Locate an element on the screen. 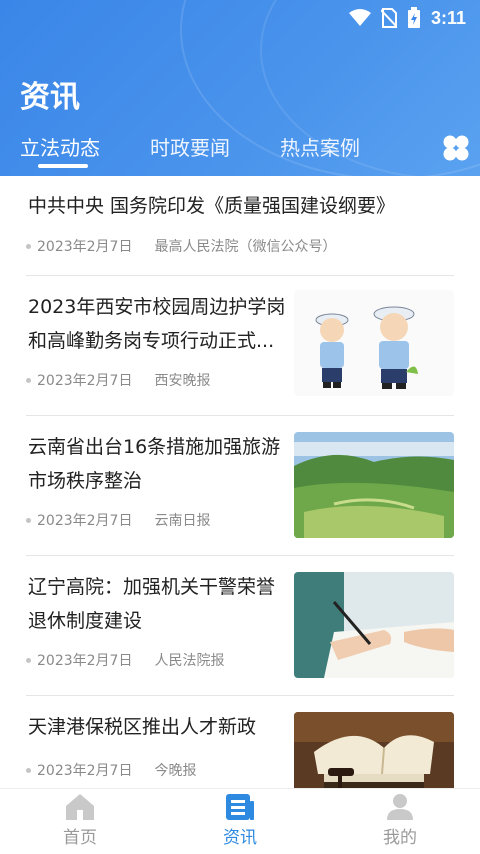 The height and width of the screenshot is (854, 480). news-title-line: 中共中央 国务院印发《质量强国建设纲要》 is located at coordinates (212, 206).